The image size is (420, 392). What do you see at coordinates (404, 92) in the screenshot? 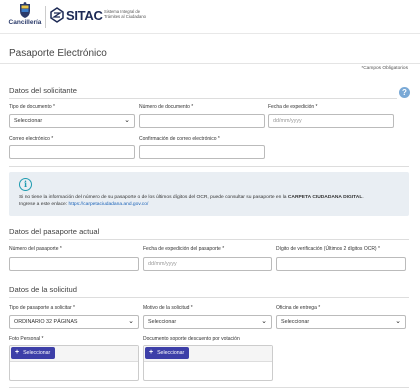
I see `help-icon: ?` at bounding box center [404, 92].